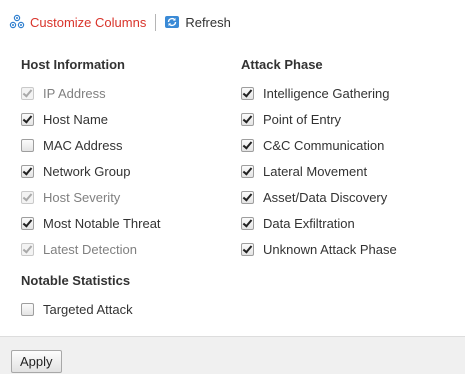 The height and width of the screenshot is (374, 465). I want to click on notable-statistics-section: Notable Statistics Targeted Attack, so click(91, 297).